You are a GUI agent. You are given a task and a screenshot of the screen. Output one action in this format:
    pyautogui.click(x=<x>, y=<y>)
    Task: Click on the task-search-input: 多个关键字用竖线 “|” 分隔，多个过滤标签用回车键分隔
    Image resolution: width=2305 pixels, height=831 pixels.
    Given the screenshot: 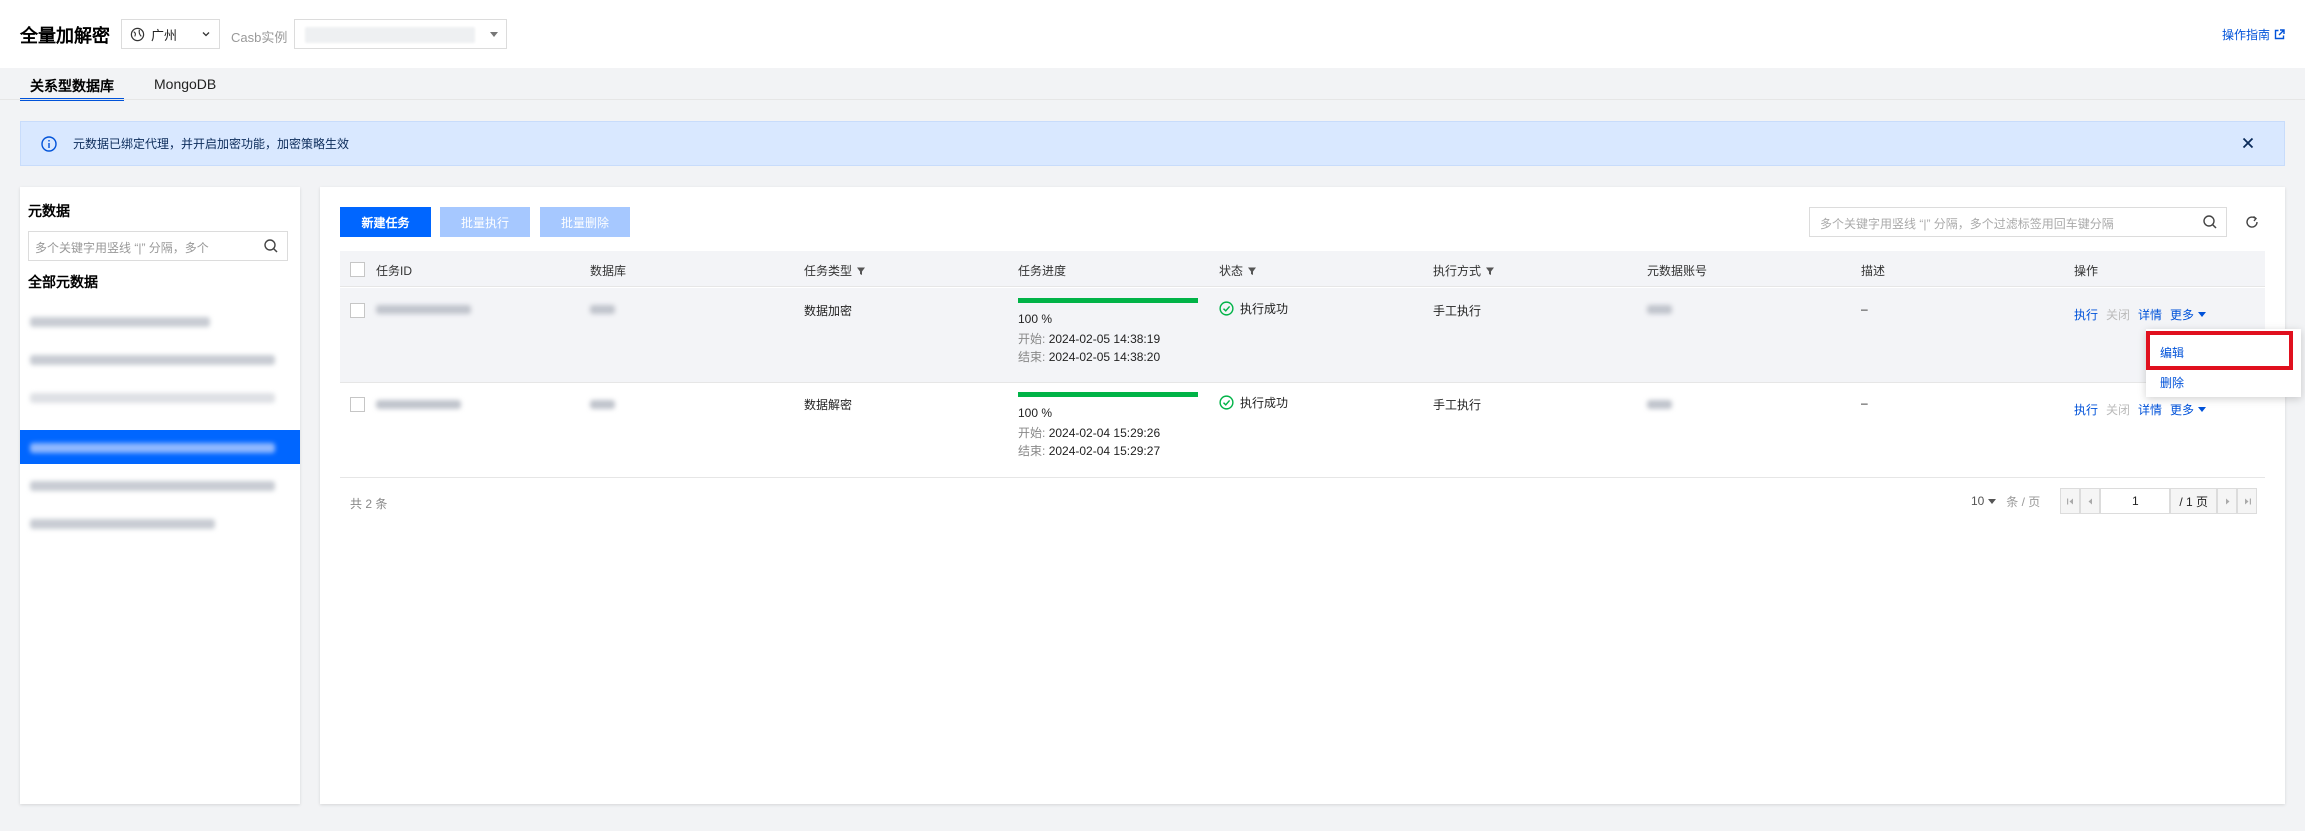 What is the action you would take?
    pyautogui.click(x=2018, y=222)
    